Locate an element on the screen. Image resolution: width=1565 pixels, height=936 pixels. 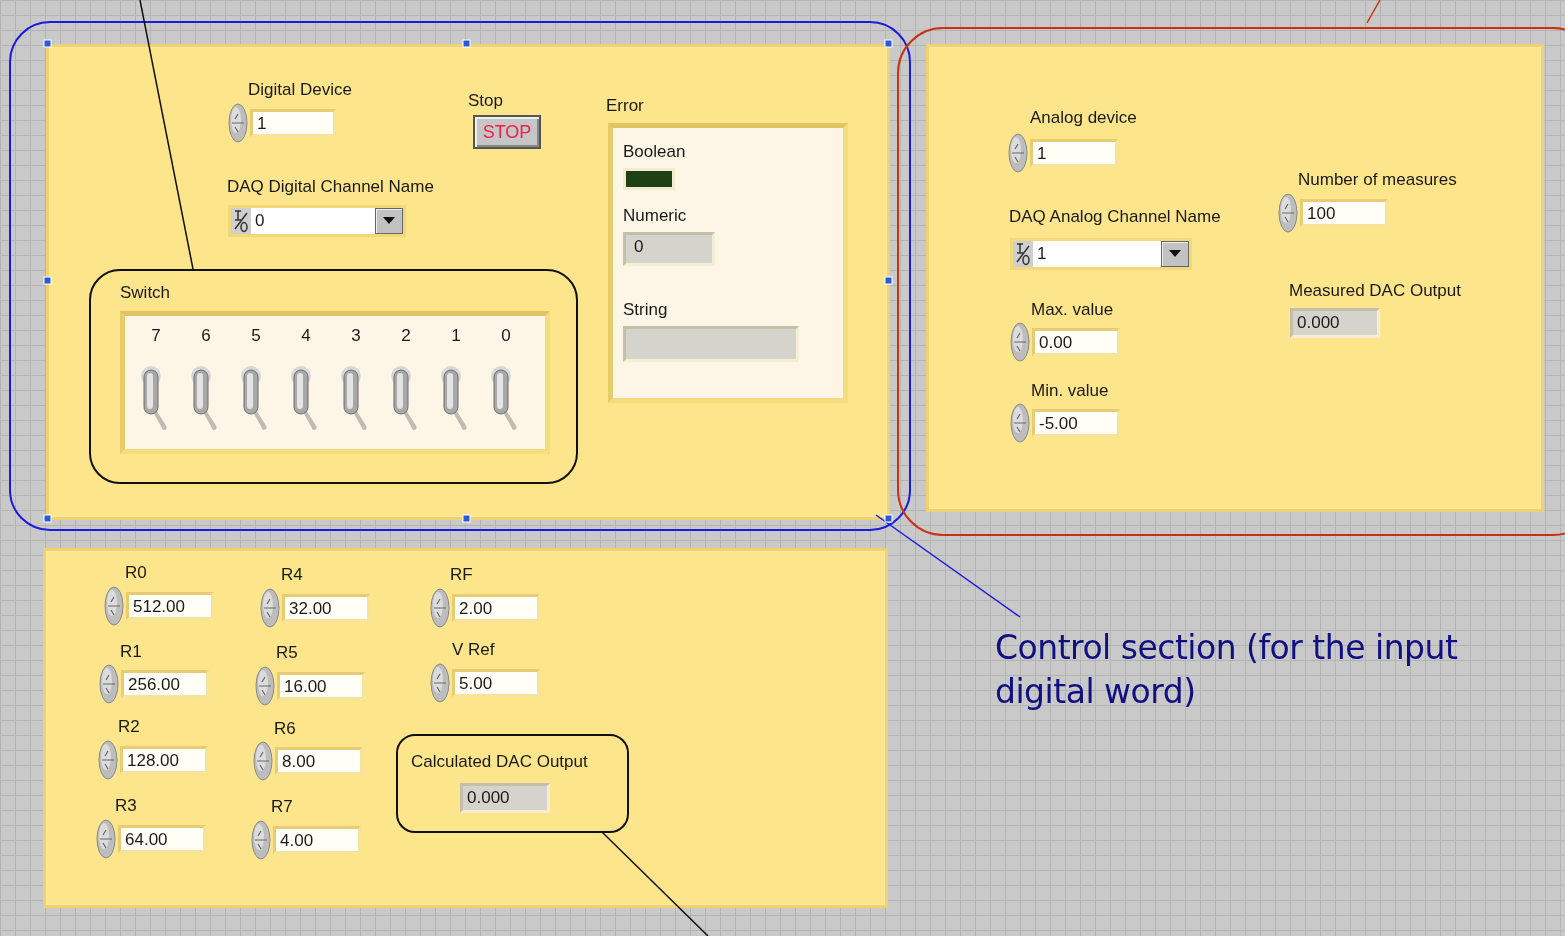
control-label: R5 is located at coordinates (287, 653).